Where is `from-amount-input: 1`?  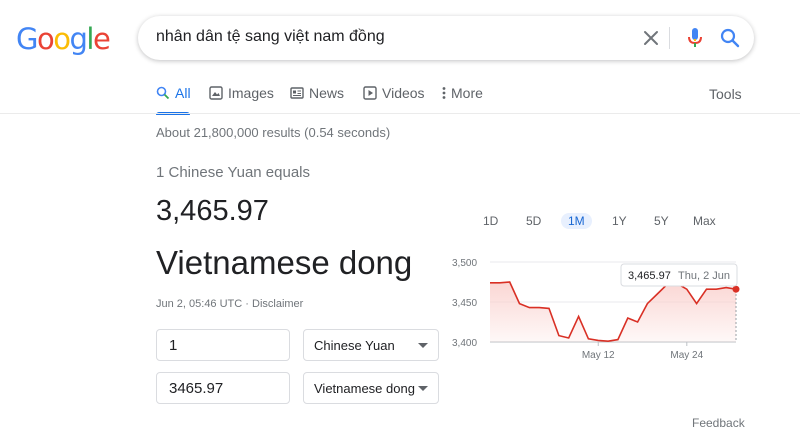 from-amount-input: 1 is located at coordinates (223, 345).